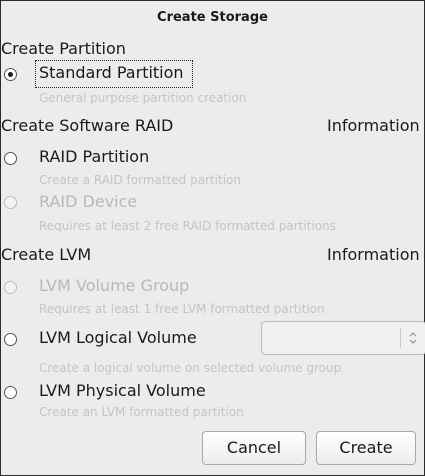 The image size is (425, 476). Describe the element at coordinates (114, 285) in the screenshot. I see `lvm-volume-group-label: LVM Volume Group` at that location.